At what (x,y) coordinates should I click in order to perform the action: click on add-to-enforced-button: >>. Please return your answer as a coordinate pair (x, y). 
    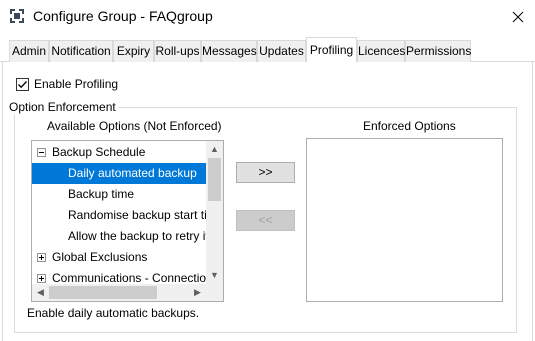
    Looking at the image, I should click on (265, 172).